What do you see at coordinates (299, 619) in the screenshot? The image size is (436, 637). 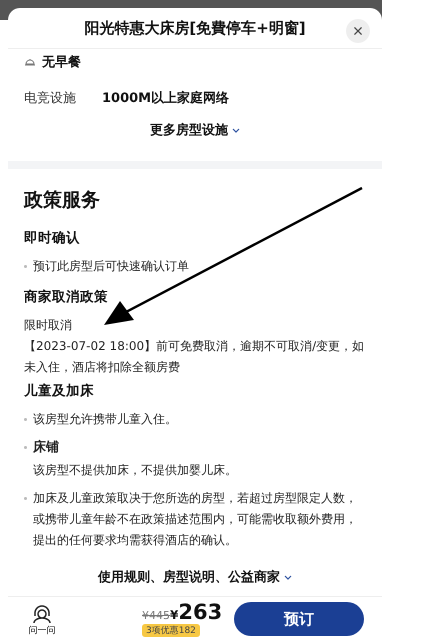 I see `book-button: 预订` at bounding box center [299, 619].